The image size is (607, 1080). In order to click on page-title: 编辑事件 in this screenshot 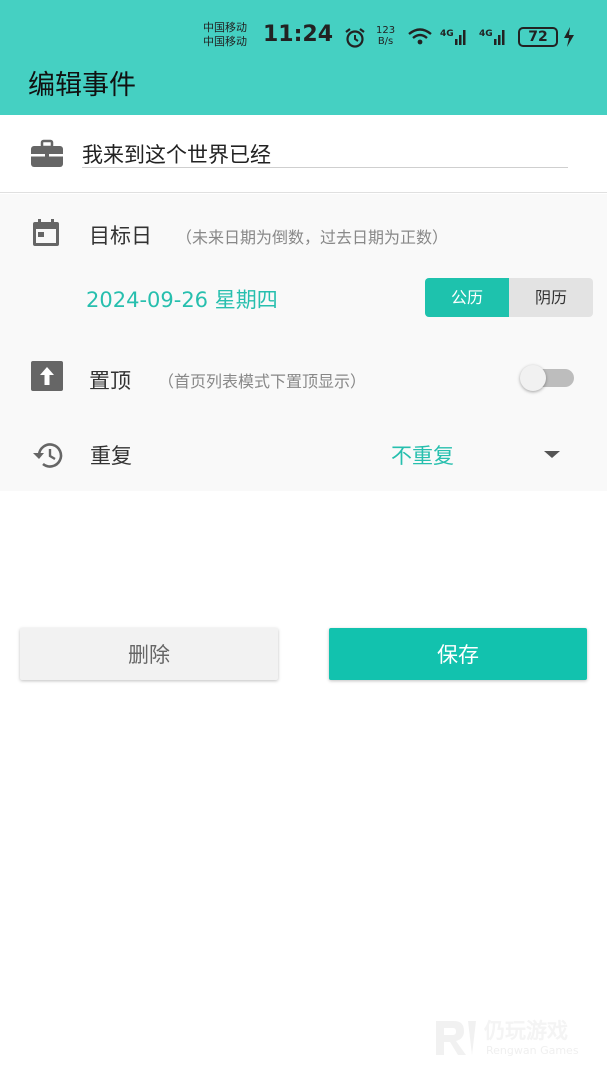, I will do `click(82, 85)`.